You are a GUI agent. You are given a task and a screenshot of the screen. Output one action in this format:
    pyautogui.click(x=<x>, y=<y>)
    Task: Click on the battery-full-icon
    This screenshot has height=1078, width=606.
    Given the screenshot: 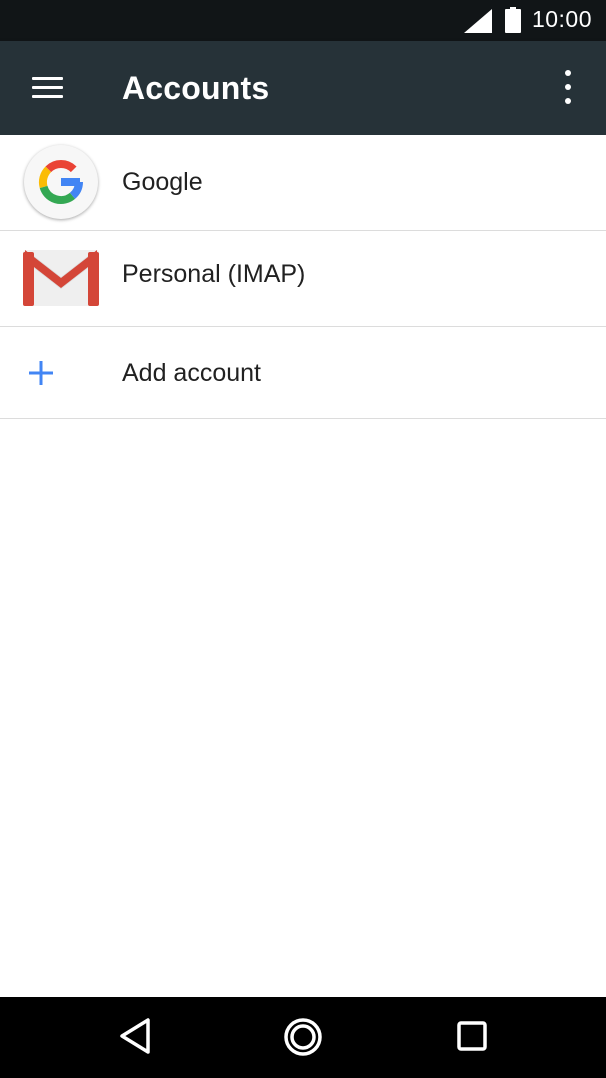 What is the action you would take?
    pyautogui.click(x=513, y=20)
    